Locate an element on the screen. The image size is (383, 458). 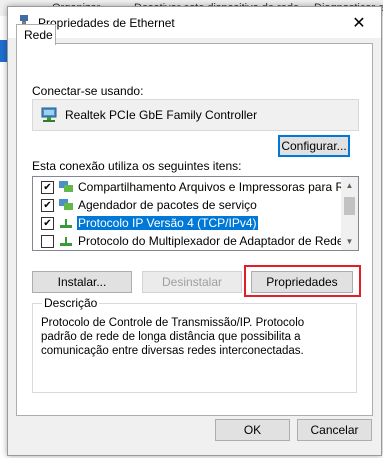
cancel-button-label: Cancelar is located at coordinates (334, 430).